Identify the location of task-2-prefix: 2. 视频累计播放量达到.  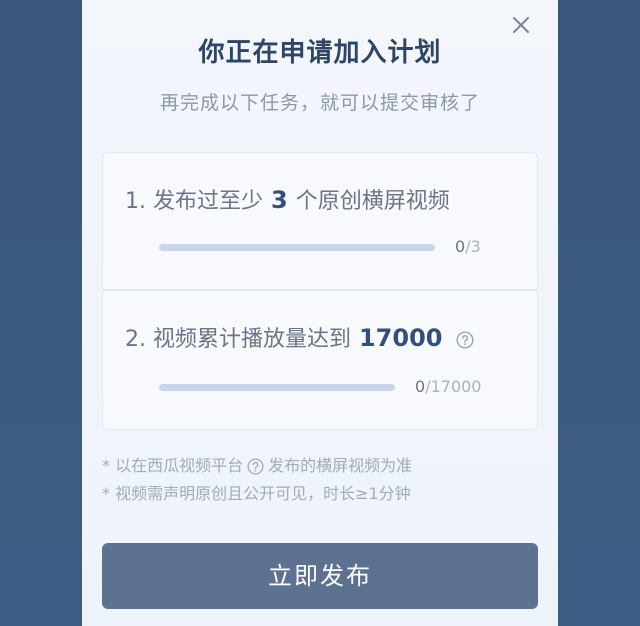
(238, 339).